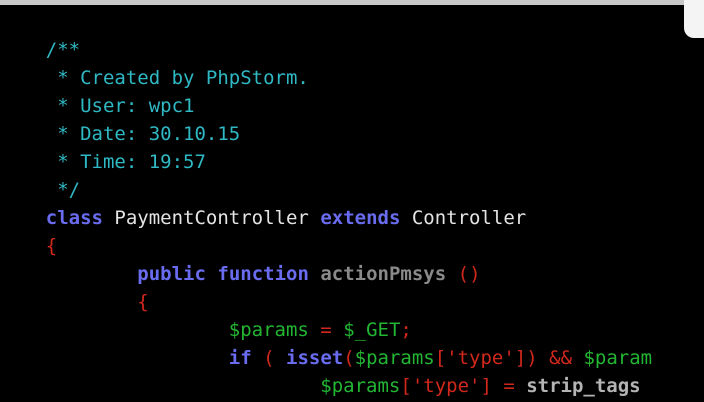  Describe the element at coordinates (618, 358) in the screenshot. I see `code-token: $param` at that location.